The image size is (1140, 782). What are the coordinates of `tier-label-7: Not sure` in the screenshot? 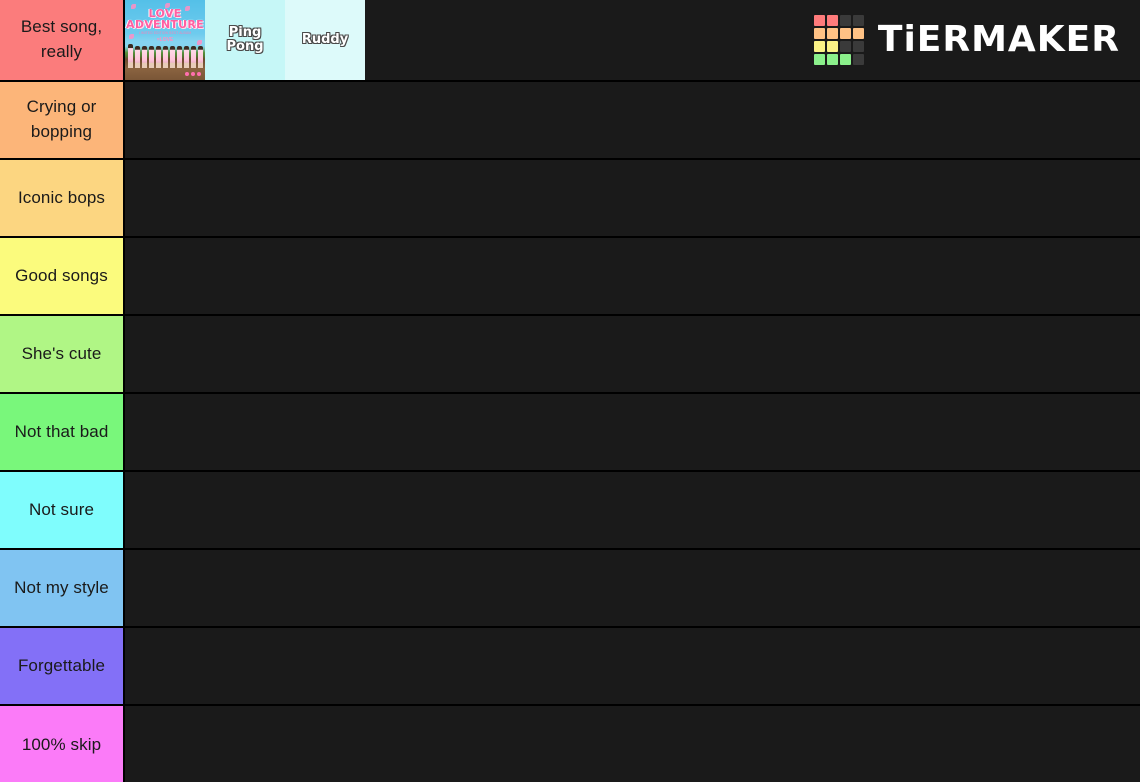 It's located at (62, 510).